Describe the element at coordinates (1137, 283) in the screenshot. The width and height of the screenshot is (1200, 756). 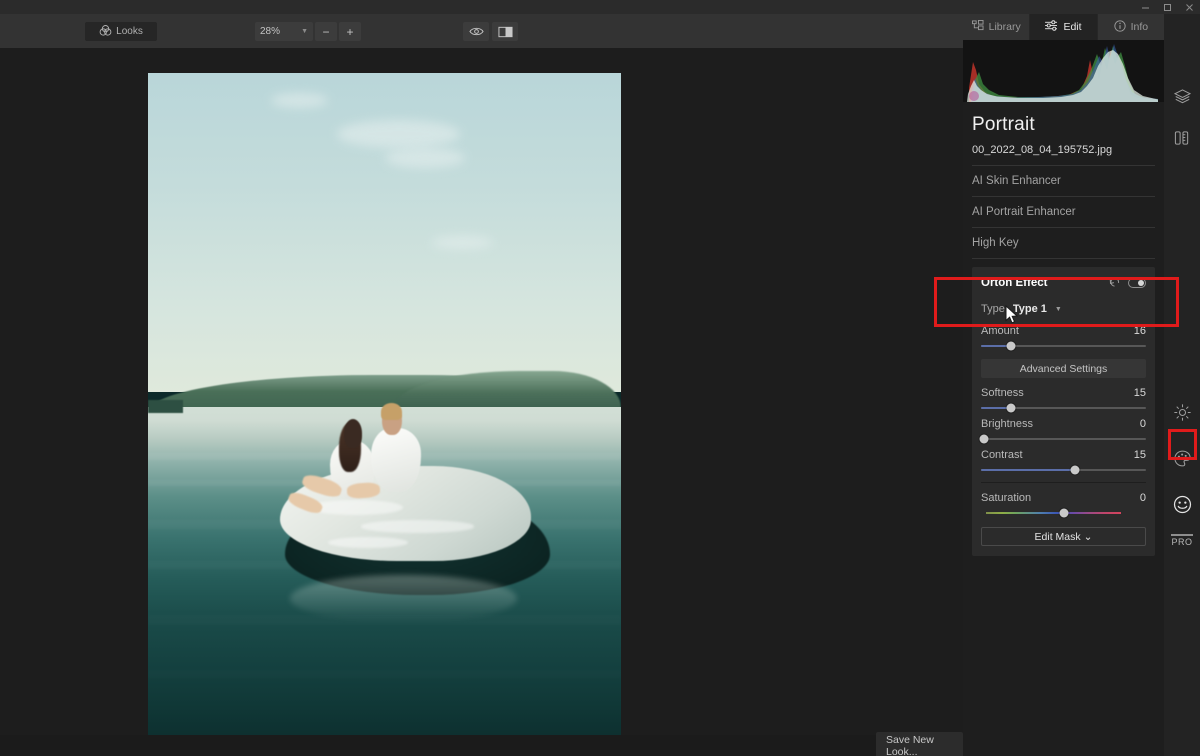
I see `toggle-on-icon` at that location.